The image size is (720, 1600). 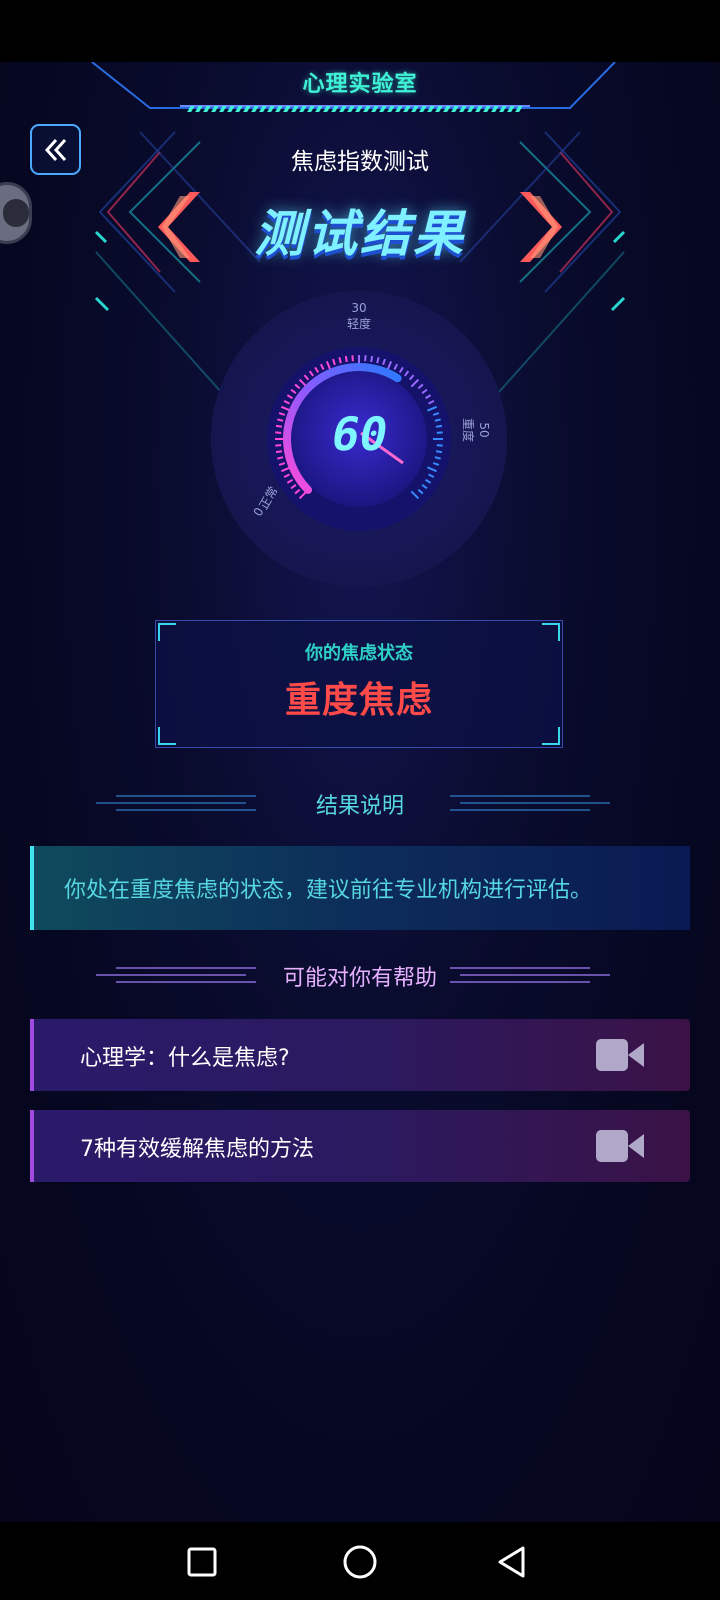 I want to click on anxiety-status-card: 你的焦虑状态 重度焦虑, so click(x=359, y=684).